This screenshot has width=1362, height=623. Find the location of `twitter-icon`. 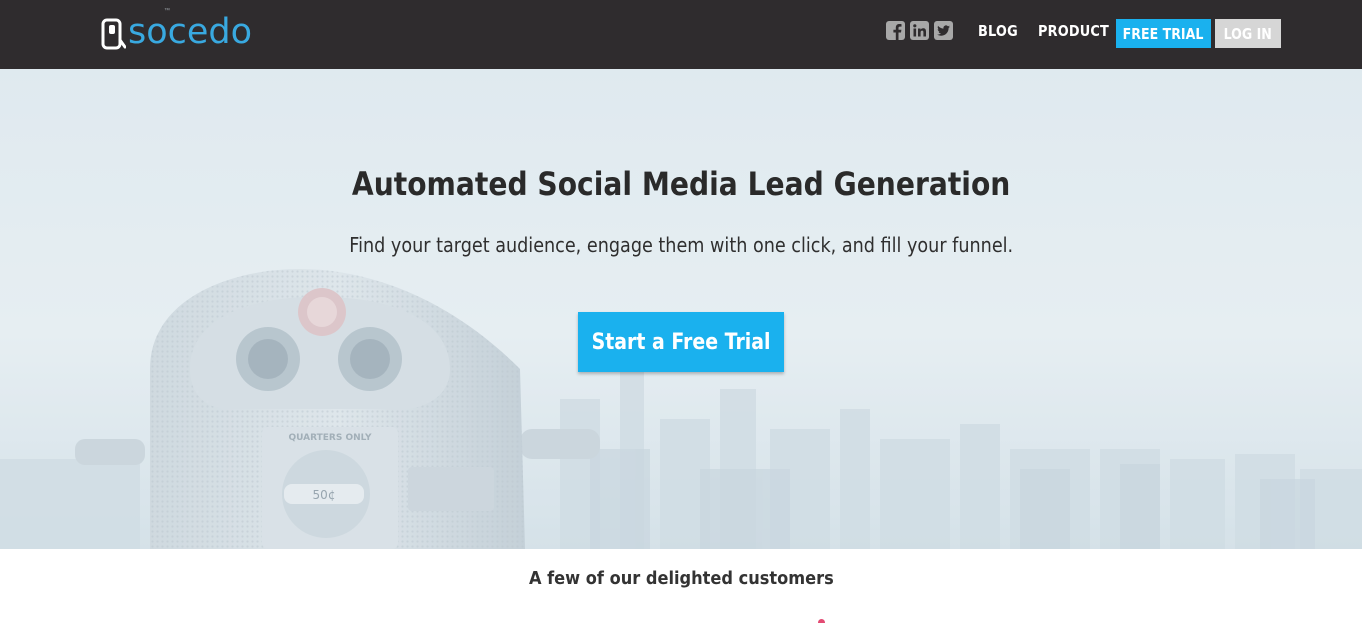

twitter-icon is located at coordinates (943, 30).